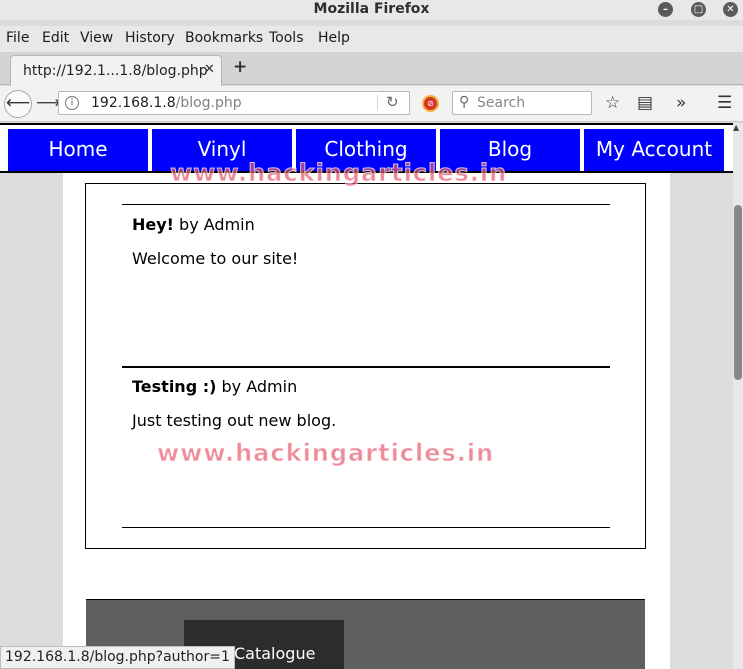  I want to click on hamburger-icon: ☰, so click(724, 103).